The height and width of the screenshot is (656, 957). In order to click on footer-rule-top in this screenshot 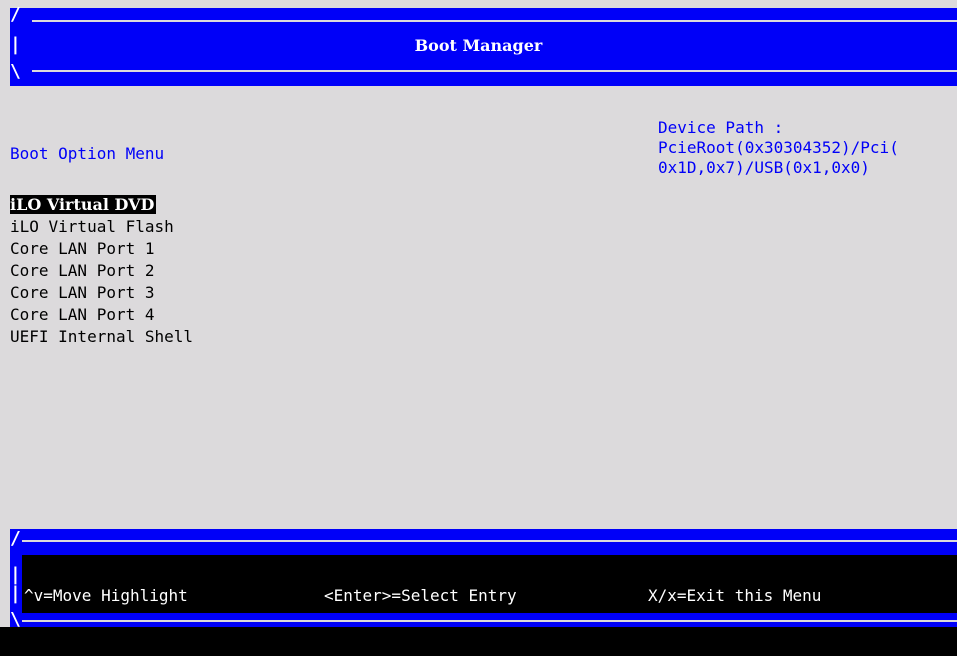, I will do `click(489, 541)`.